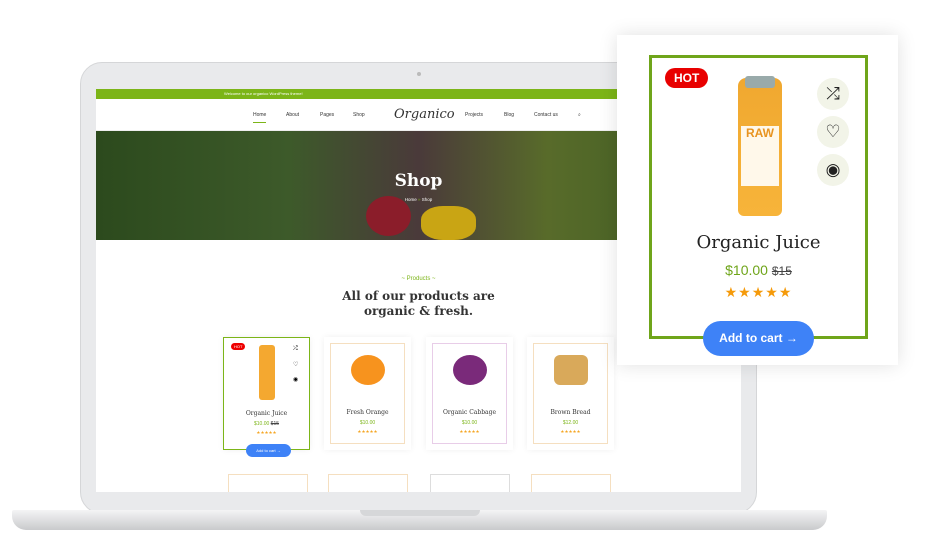 This screenshot has width=933, height=546. I want to click on nav-pages: Pages, so click(327, 115).